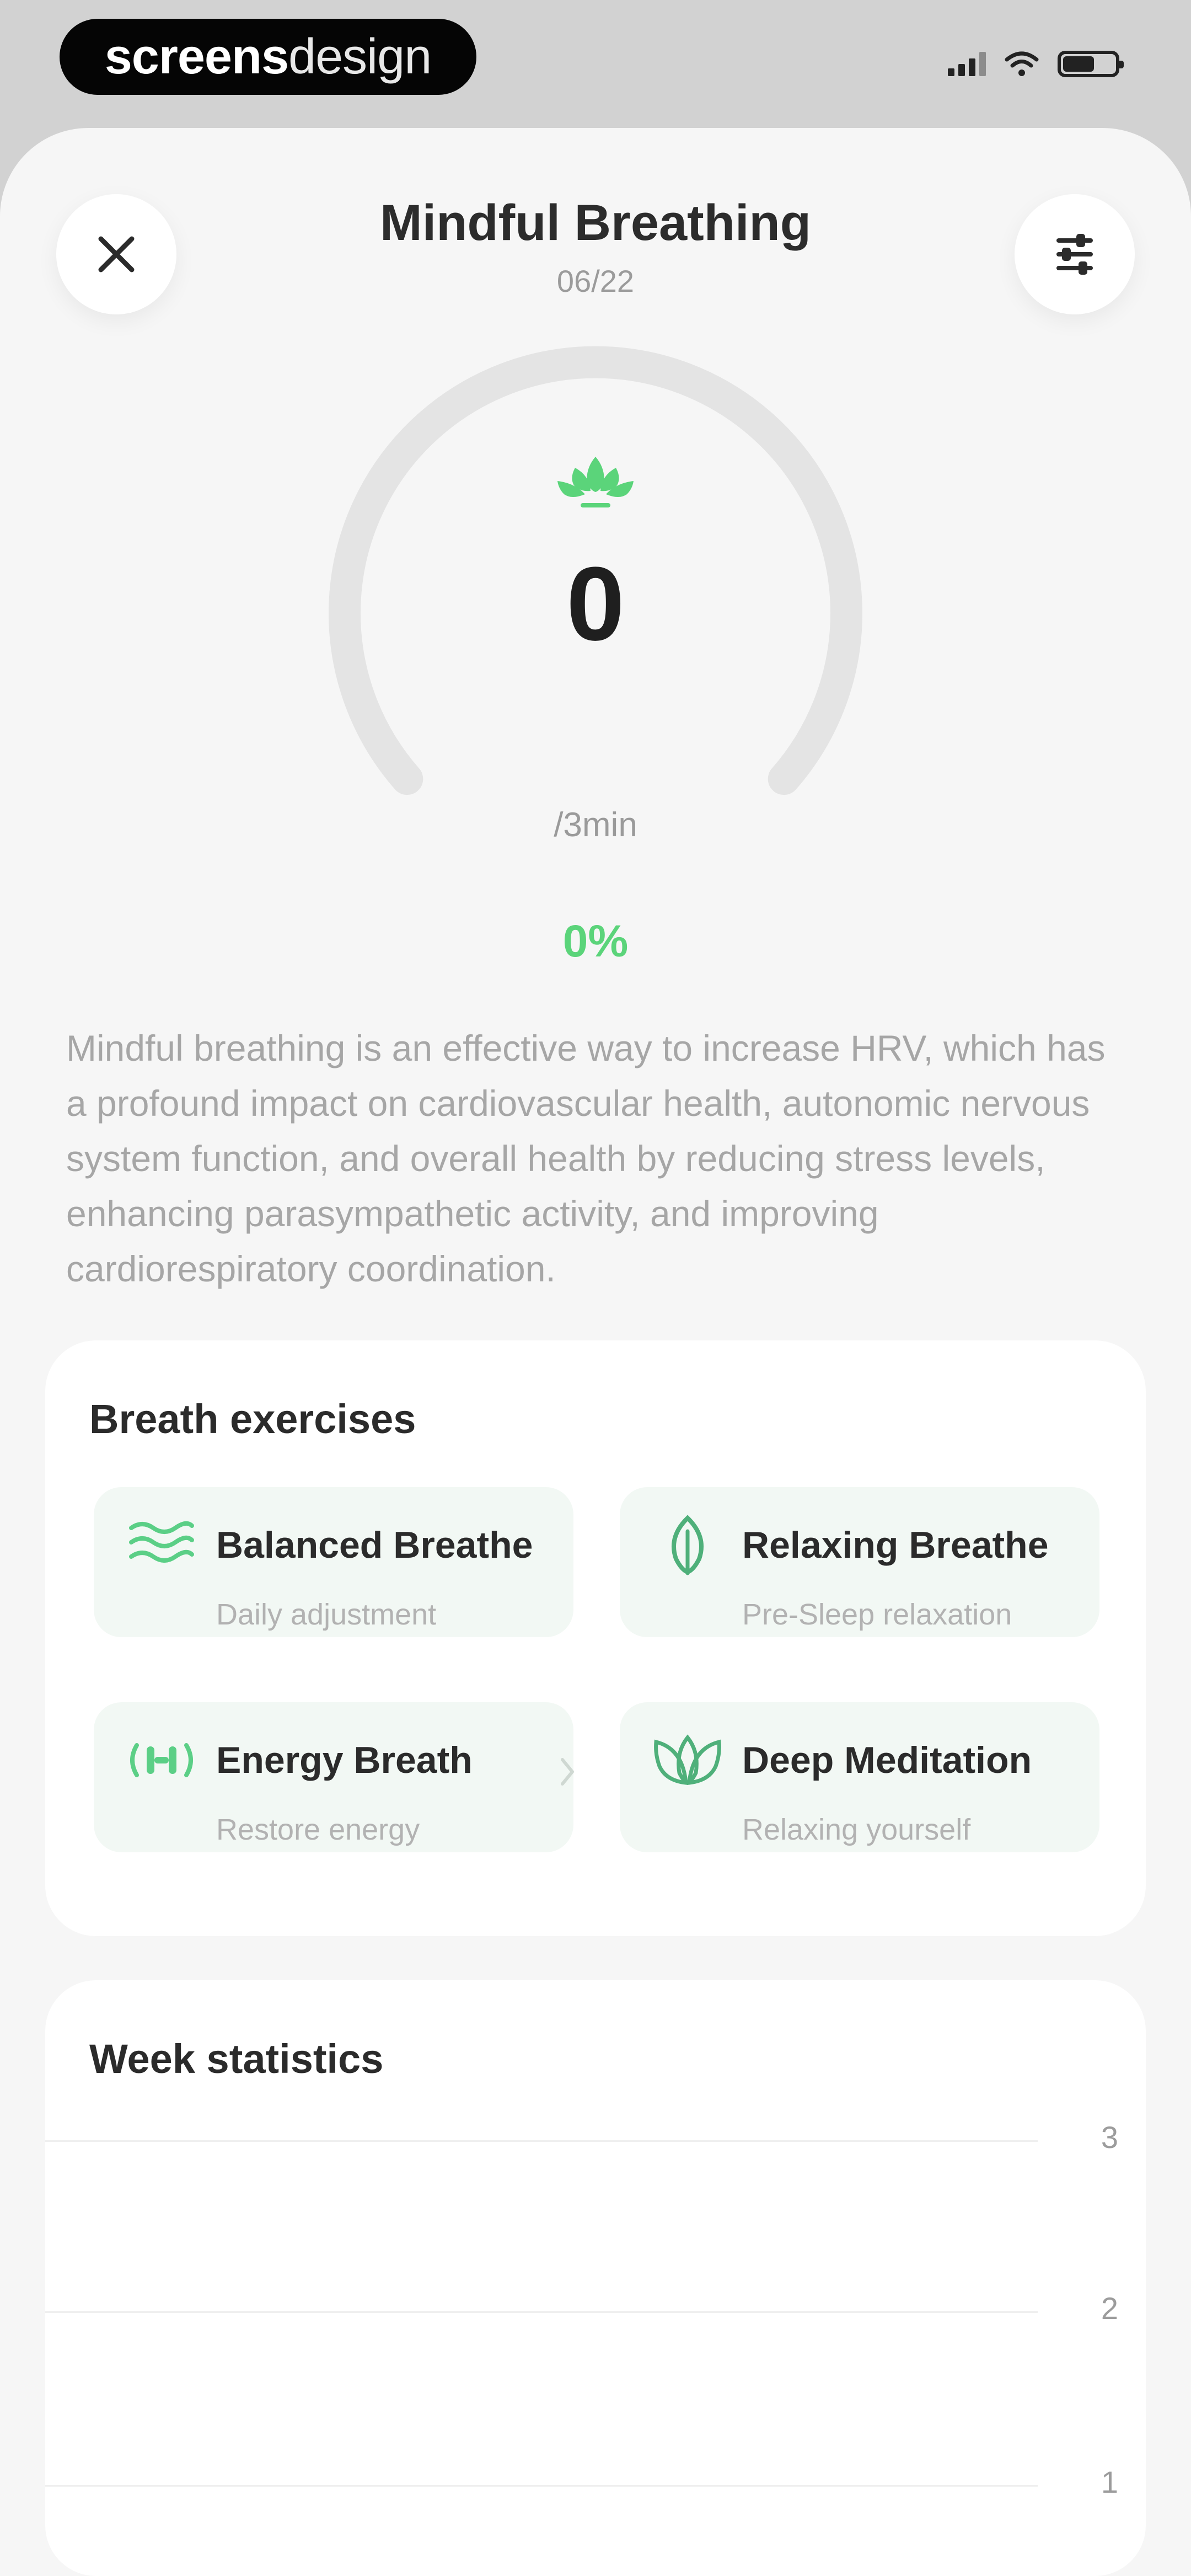 This screenshot has width=1191, height=2576. I want to click on y-tick-label: 1, so click(1109, 2482).